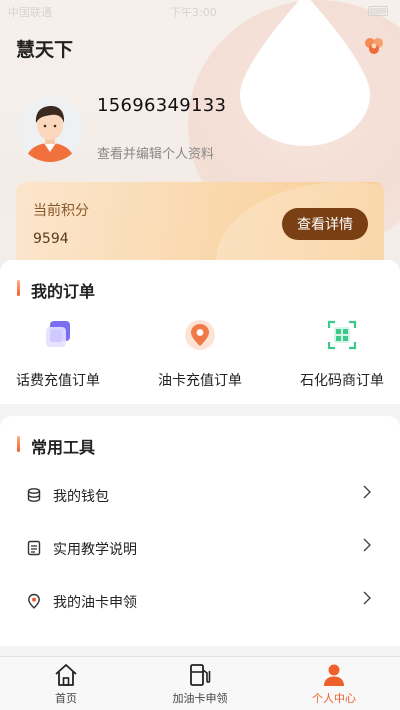 This screenshot has height=710, width=400. I want to click on order-item-label: 石化码商订单, so click(342, 381).